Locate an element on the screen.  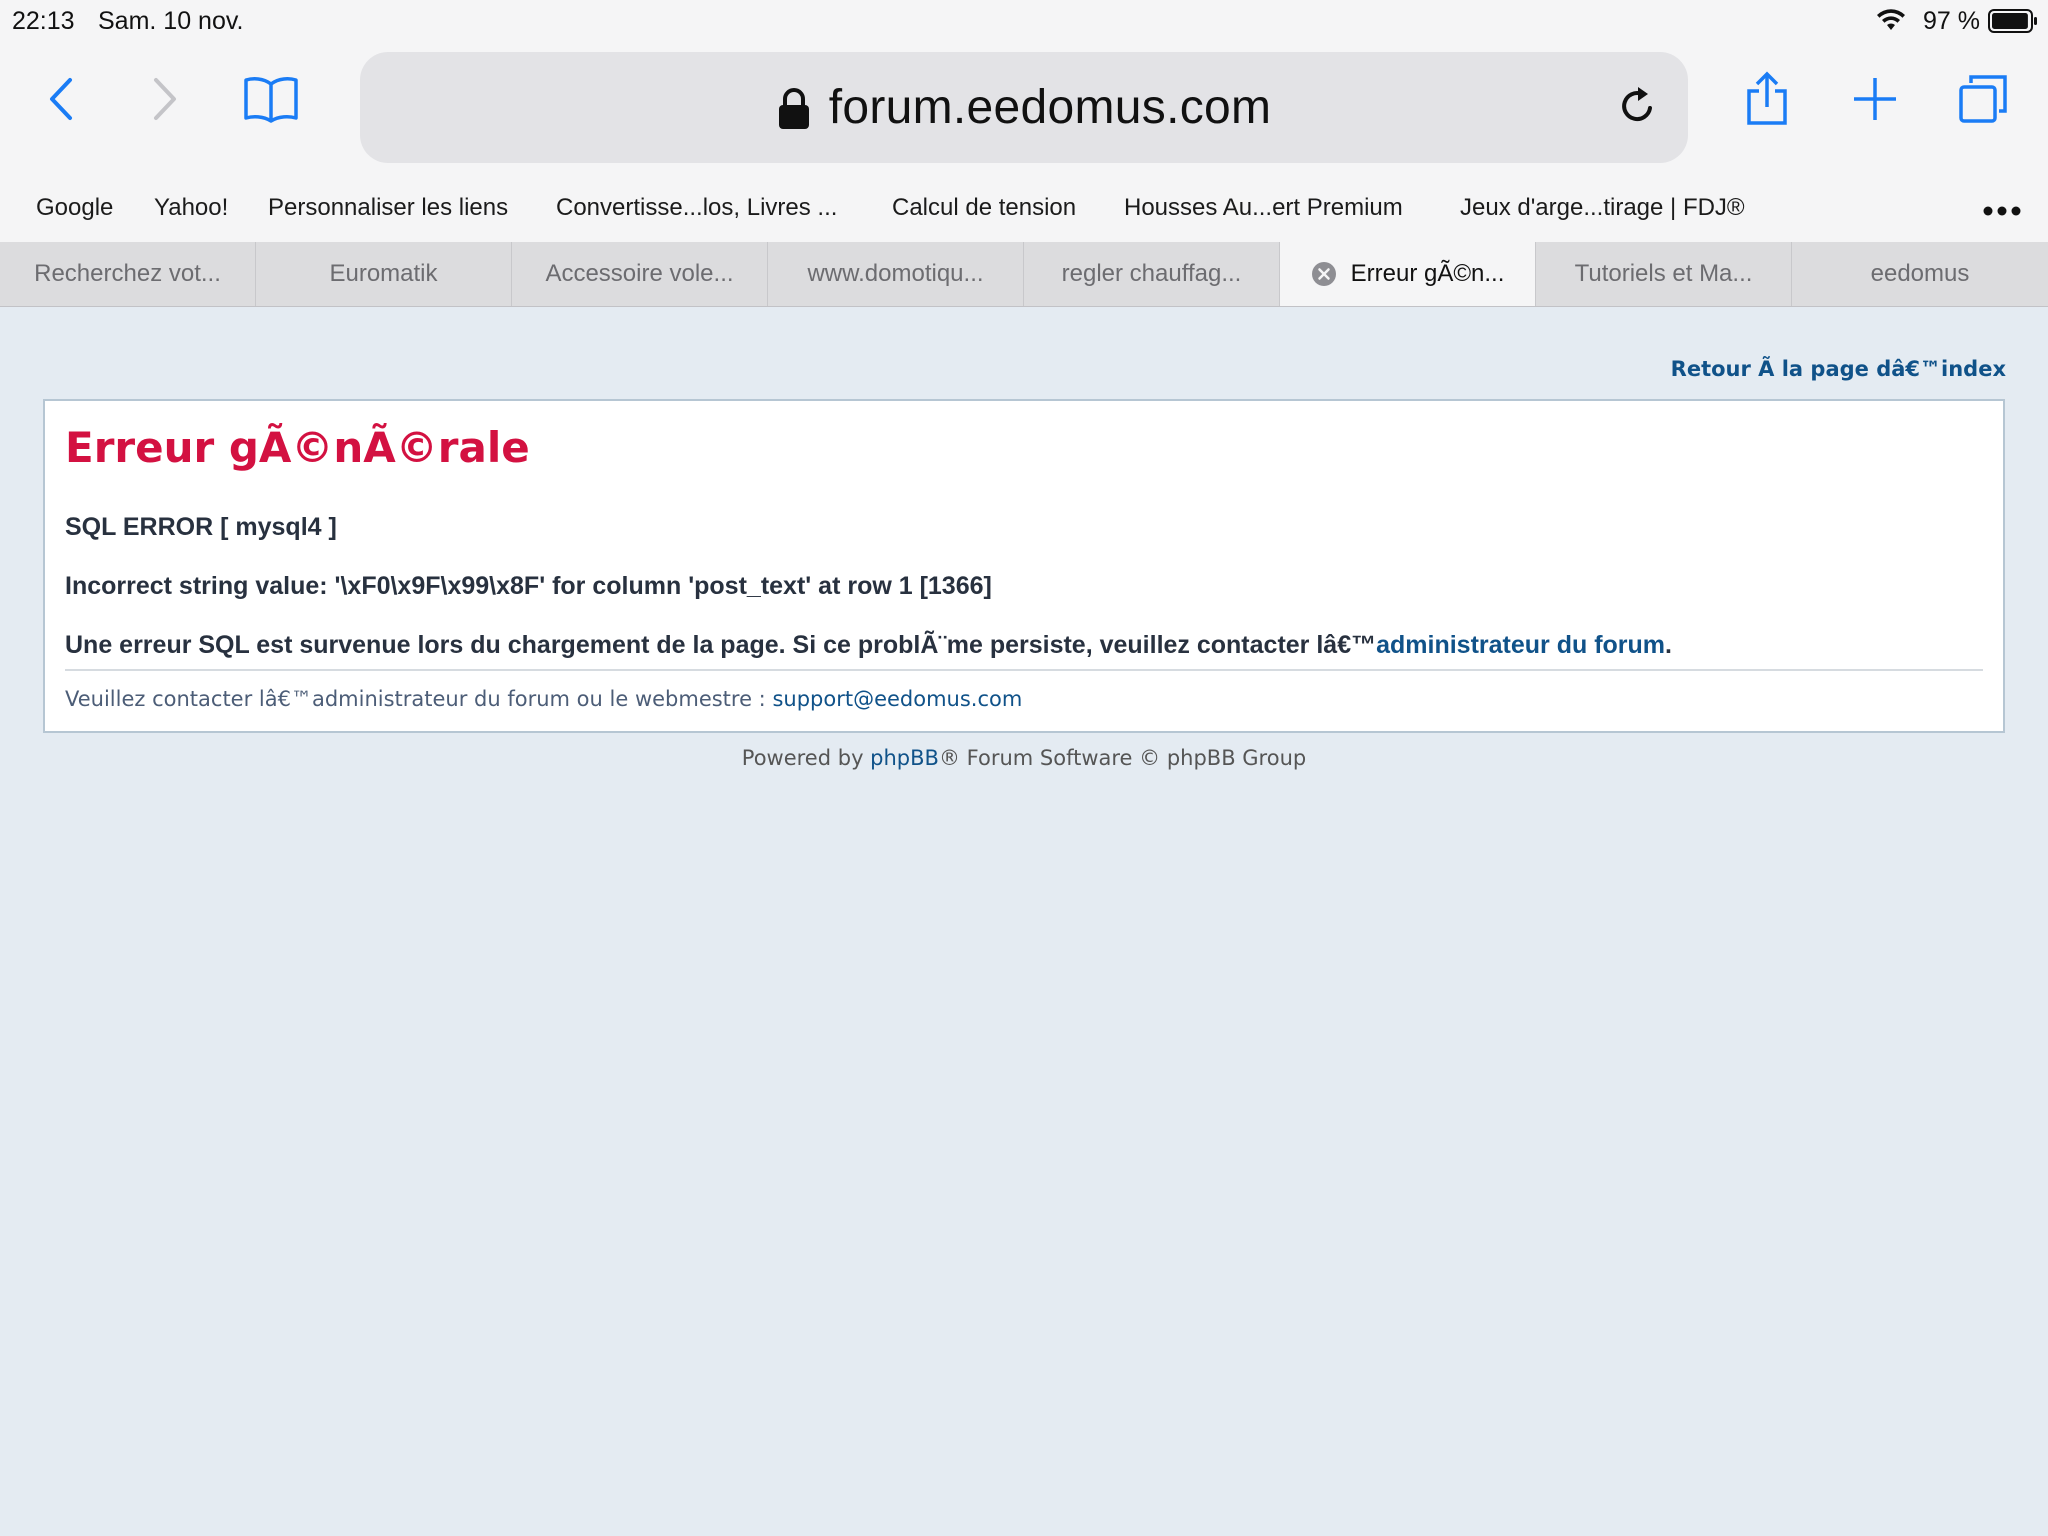
bookmarks-button is located at coordinates (271, 99).